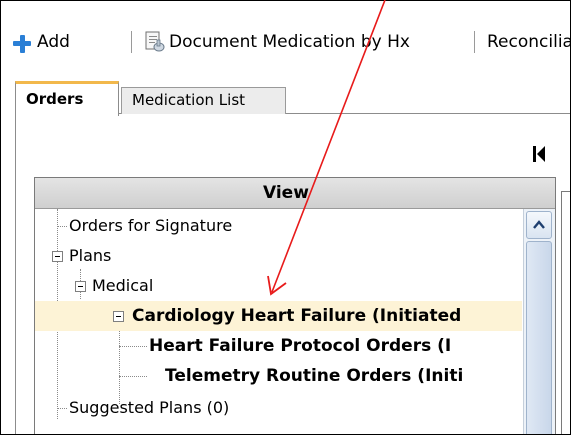  Describe the element at coordinates (22, 44) in the screenshot. I see `plus-icon` at that location.